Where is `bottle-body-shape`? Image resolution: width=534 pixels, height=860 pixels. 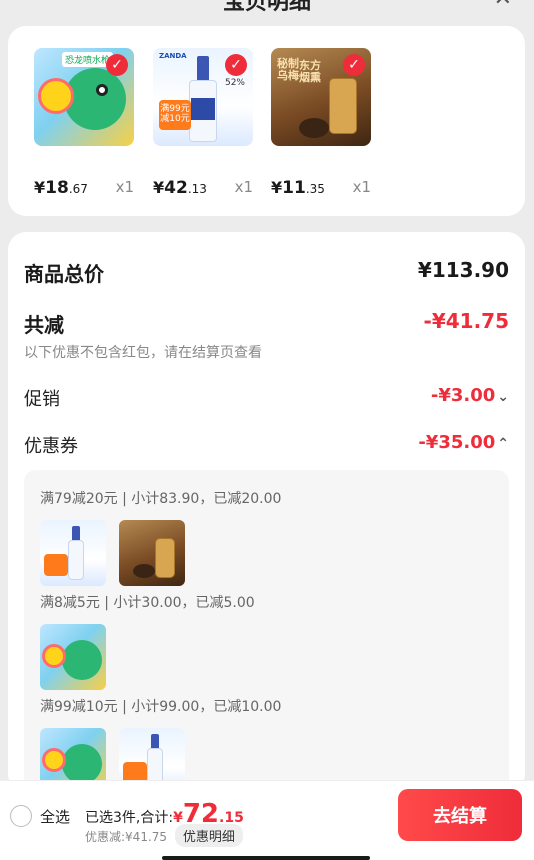 bottle-body-shape is located at coordinates (76, 560).